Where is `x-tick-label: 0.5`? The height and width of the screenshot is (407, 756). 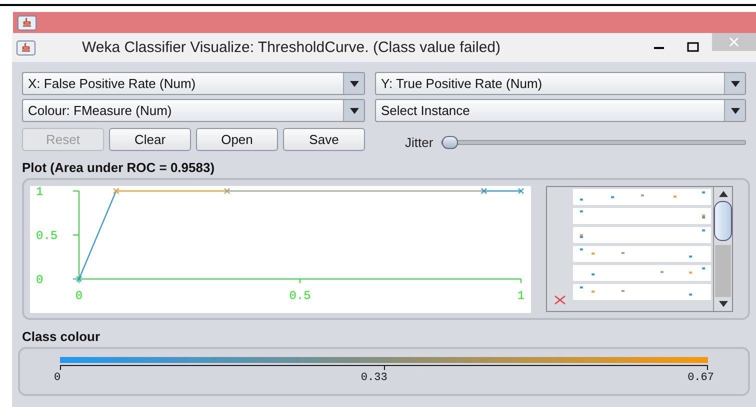
x-tick-label: 0.5 is located at coordinates (300, 296).